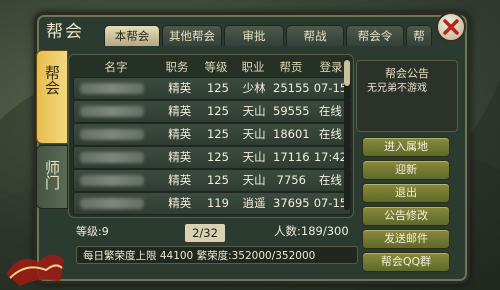 The image size is (500, 290). What do you see at coordinates (217, 255) in the screenshot?
I see `prosperity-status: 每日繁荣度上限 44100 繁荣度:352000/352000` at bounding box center [217, 255].